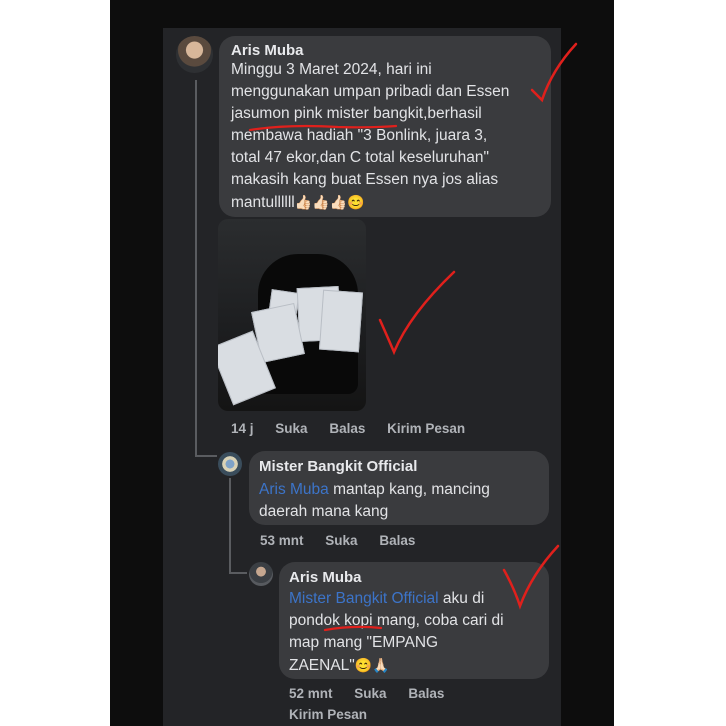 The height and width of the screenshot is (726, 726). Describe the element at coordinates (329, 202) in the screenshot. I see `thumbs-up-emoji: 👍🏻👍🏻👍🏻😊` at that location.